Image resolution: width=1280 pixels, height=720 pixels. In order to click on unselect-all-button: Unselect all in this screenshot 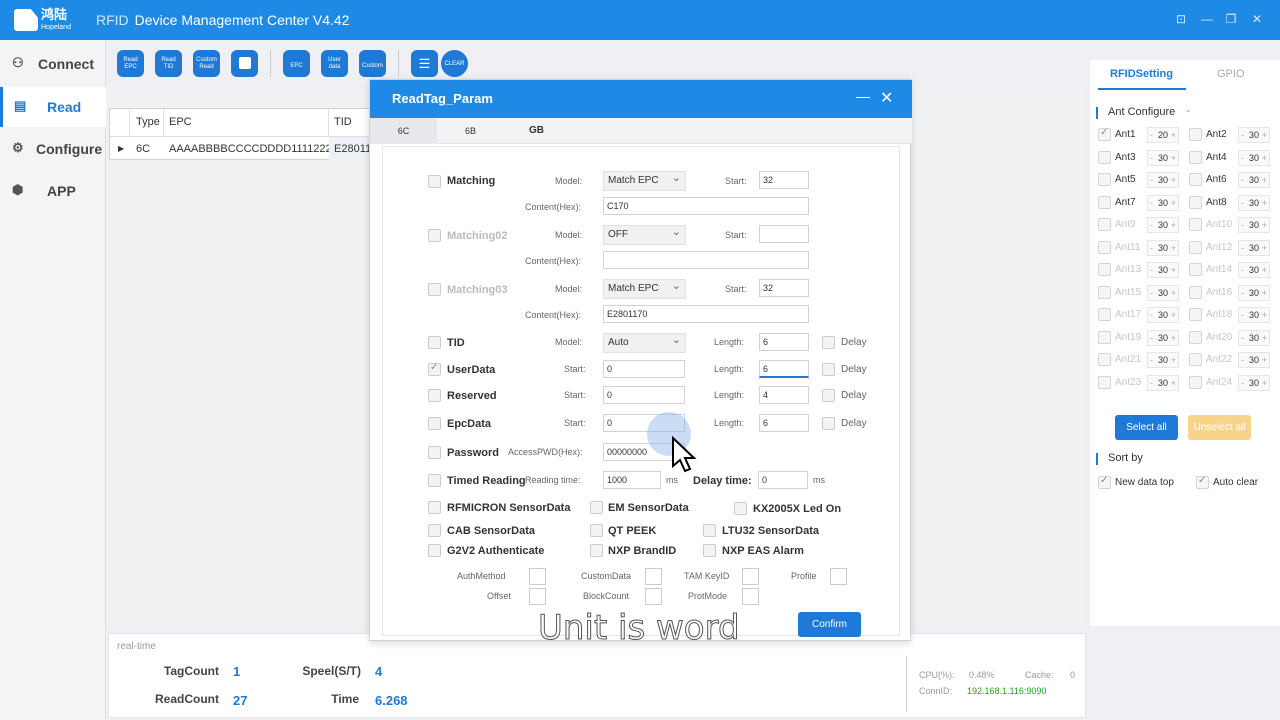, I will do `click(1219, 427)`.